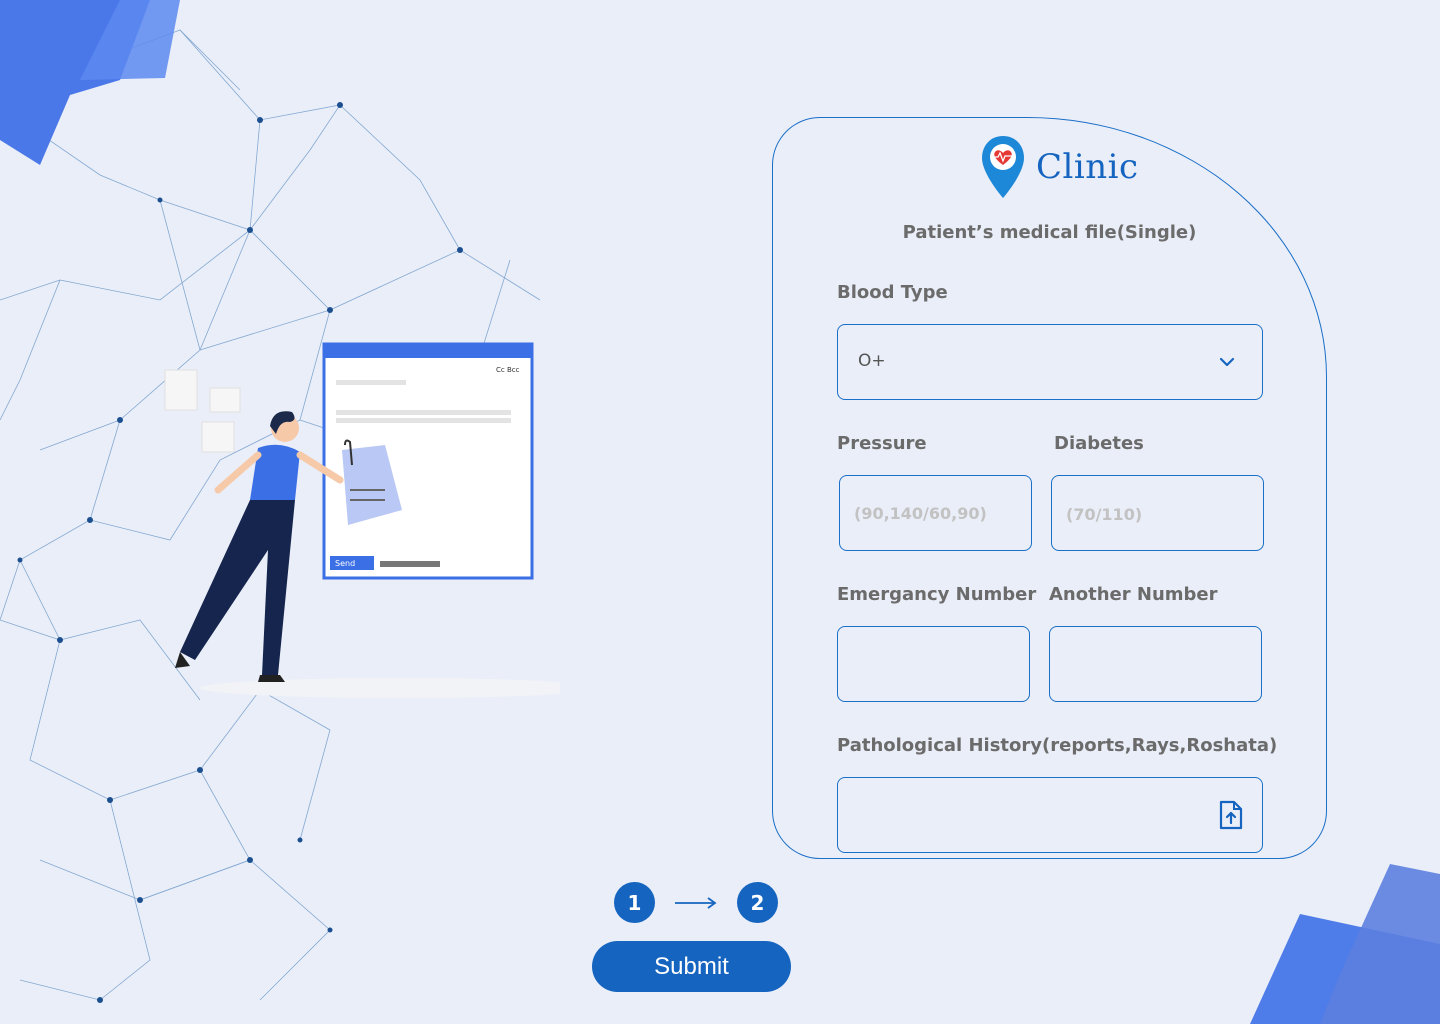  Describe the element at coordinates (1227, 362) in the screenshot. I see `chevron-down-icon` at that location.